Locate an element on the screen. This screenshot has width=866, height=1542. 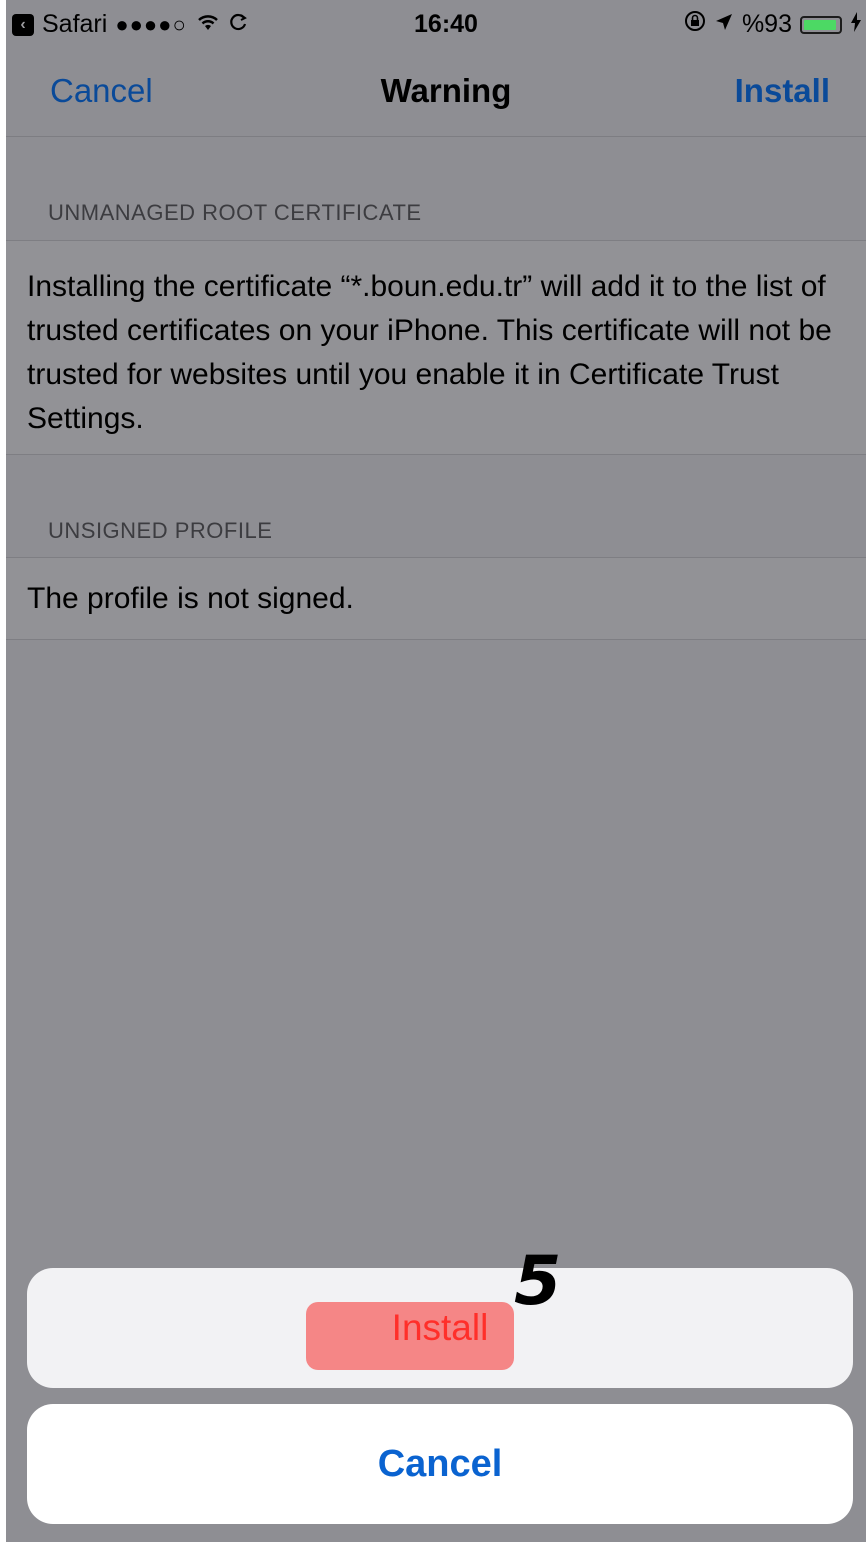
action-sheet-install-button: Install is located at coordinates (440, 1328).